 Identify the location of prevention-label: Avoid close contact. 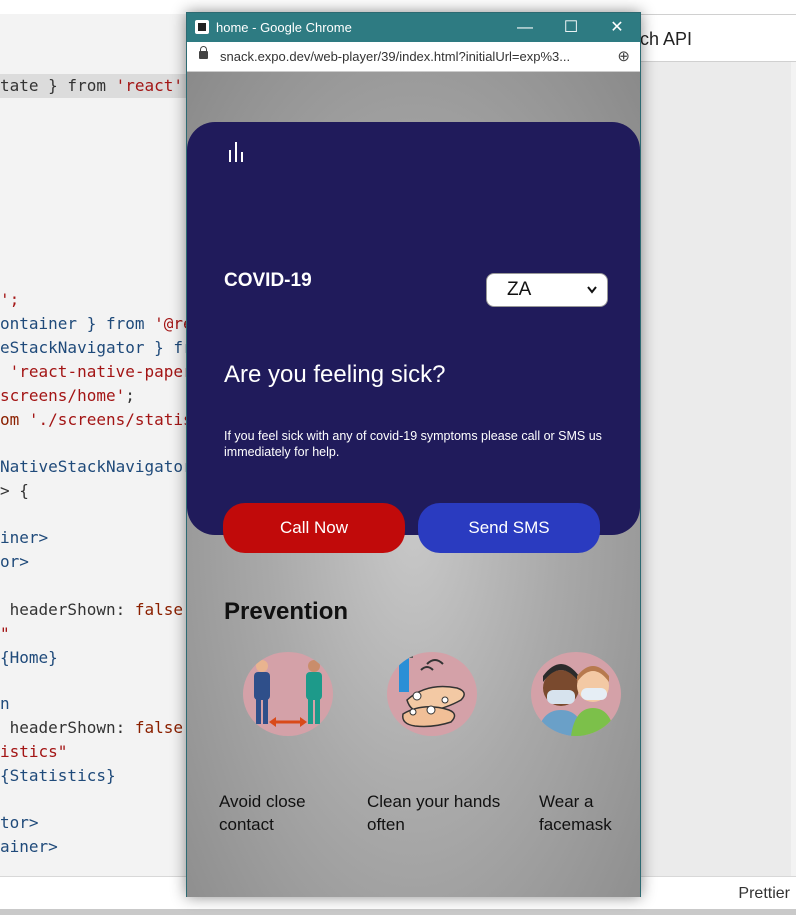
(262, 813).